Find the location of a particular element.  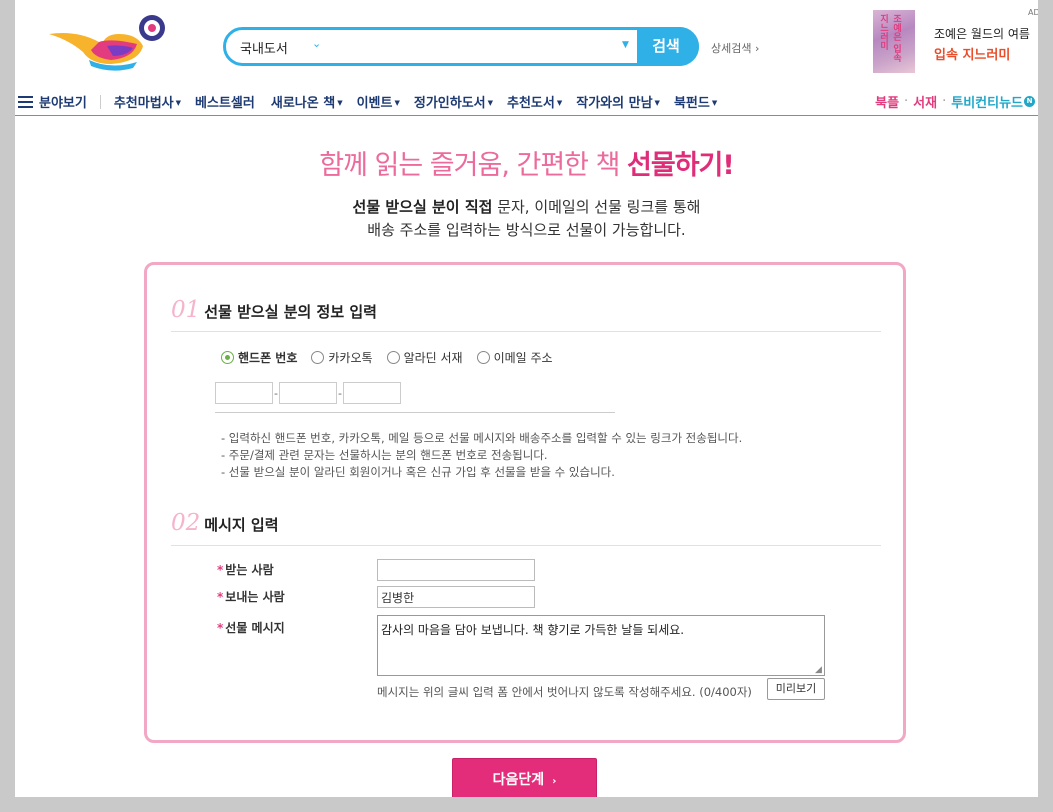

search-button: 검색 is located at coordinates (668, 46).